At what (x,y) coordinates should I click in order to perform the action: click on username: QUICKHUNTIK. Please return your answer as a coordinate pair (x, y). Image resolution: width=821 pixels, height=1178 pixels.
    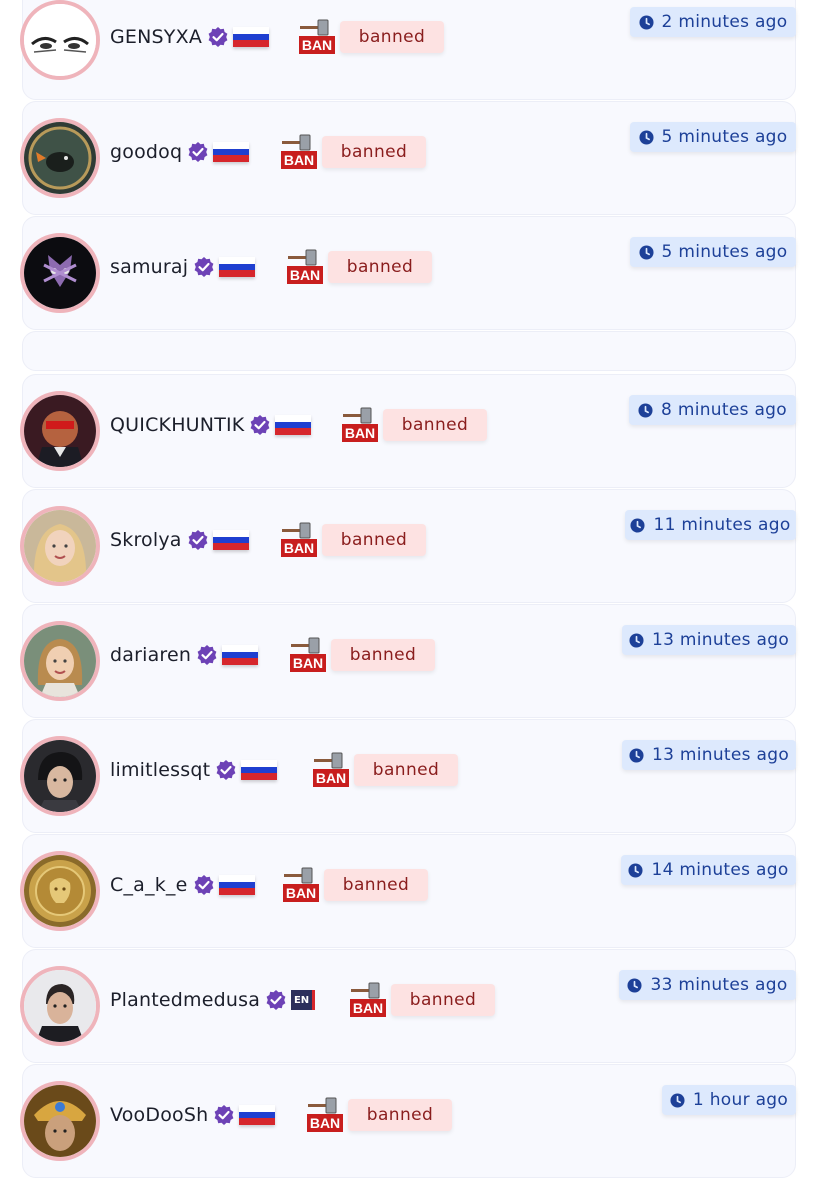
    Looking at the image, I should click on (177, 425).